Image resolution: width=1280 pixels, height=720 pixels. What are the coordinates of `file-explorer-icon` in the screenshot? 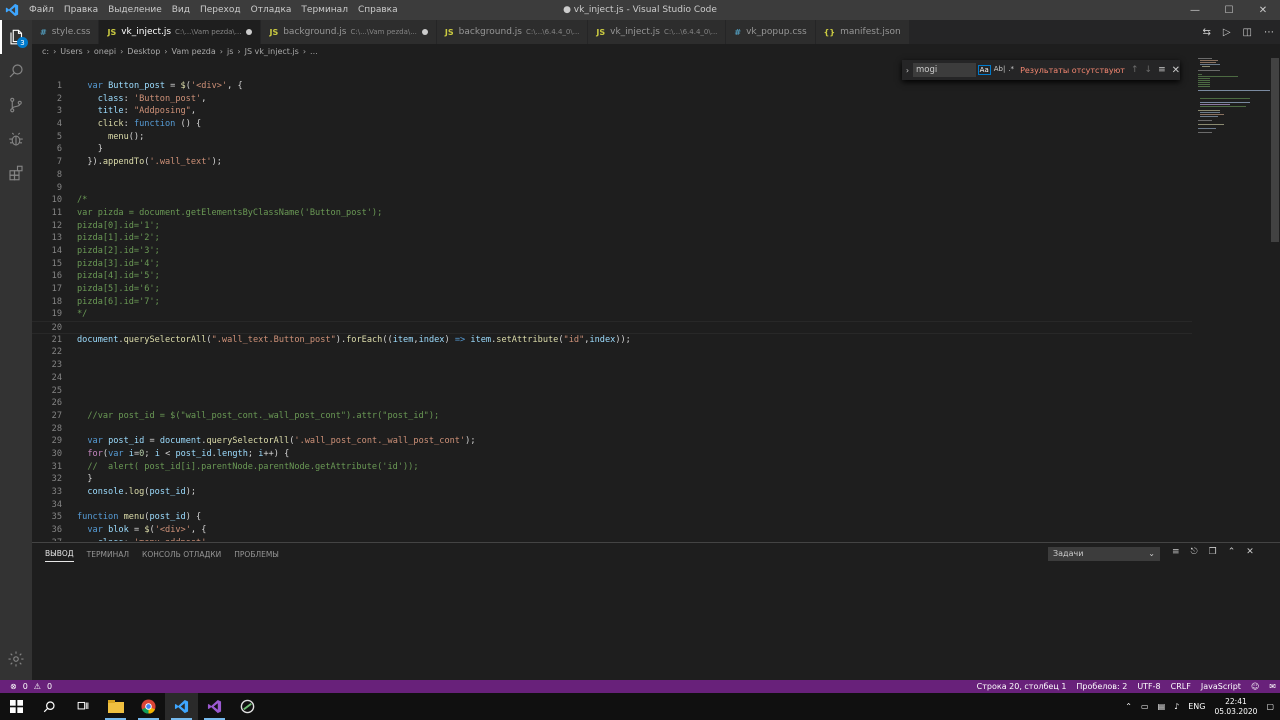 It's located at (115, 706).